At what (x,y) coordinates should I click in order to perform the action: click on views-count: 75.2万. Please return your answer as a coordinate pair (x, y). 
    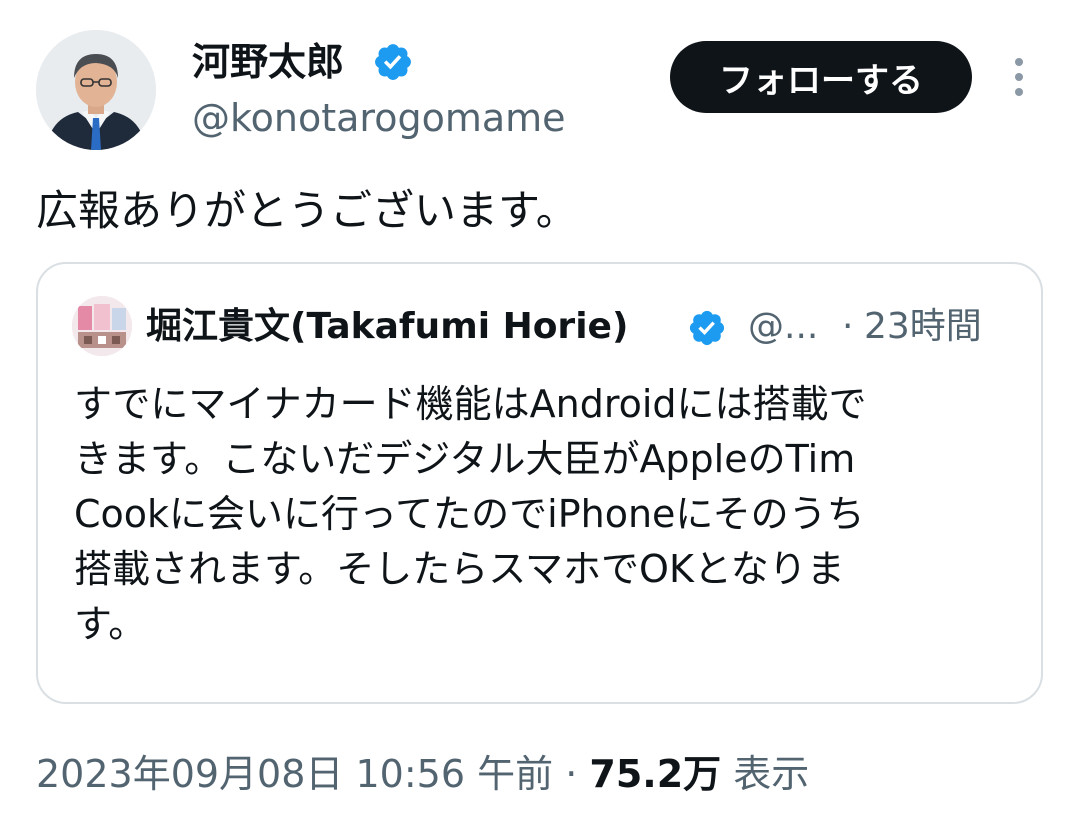
    Looking at the image, I should click on (655, 774).